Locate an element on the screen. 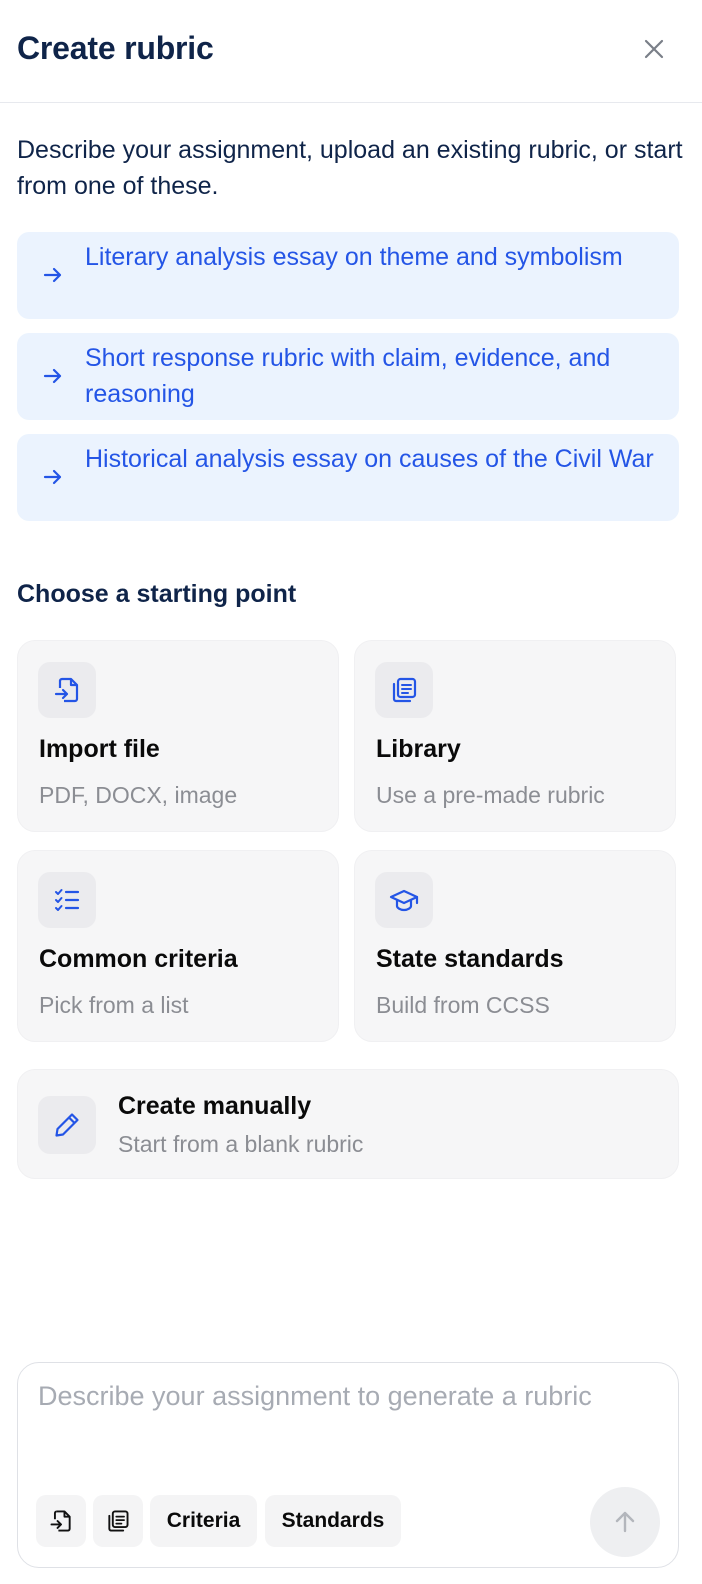 The height and width of the screenshot is (1584, 702). arrow-up-icon is located at coordinates (625, 1522).